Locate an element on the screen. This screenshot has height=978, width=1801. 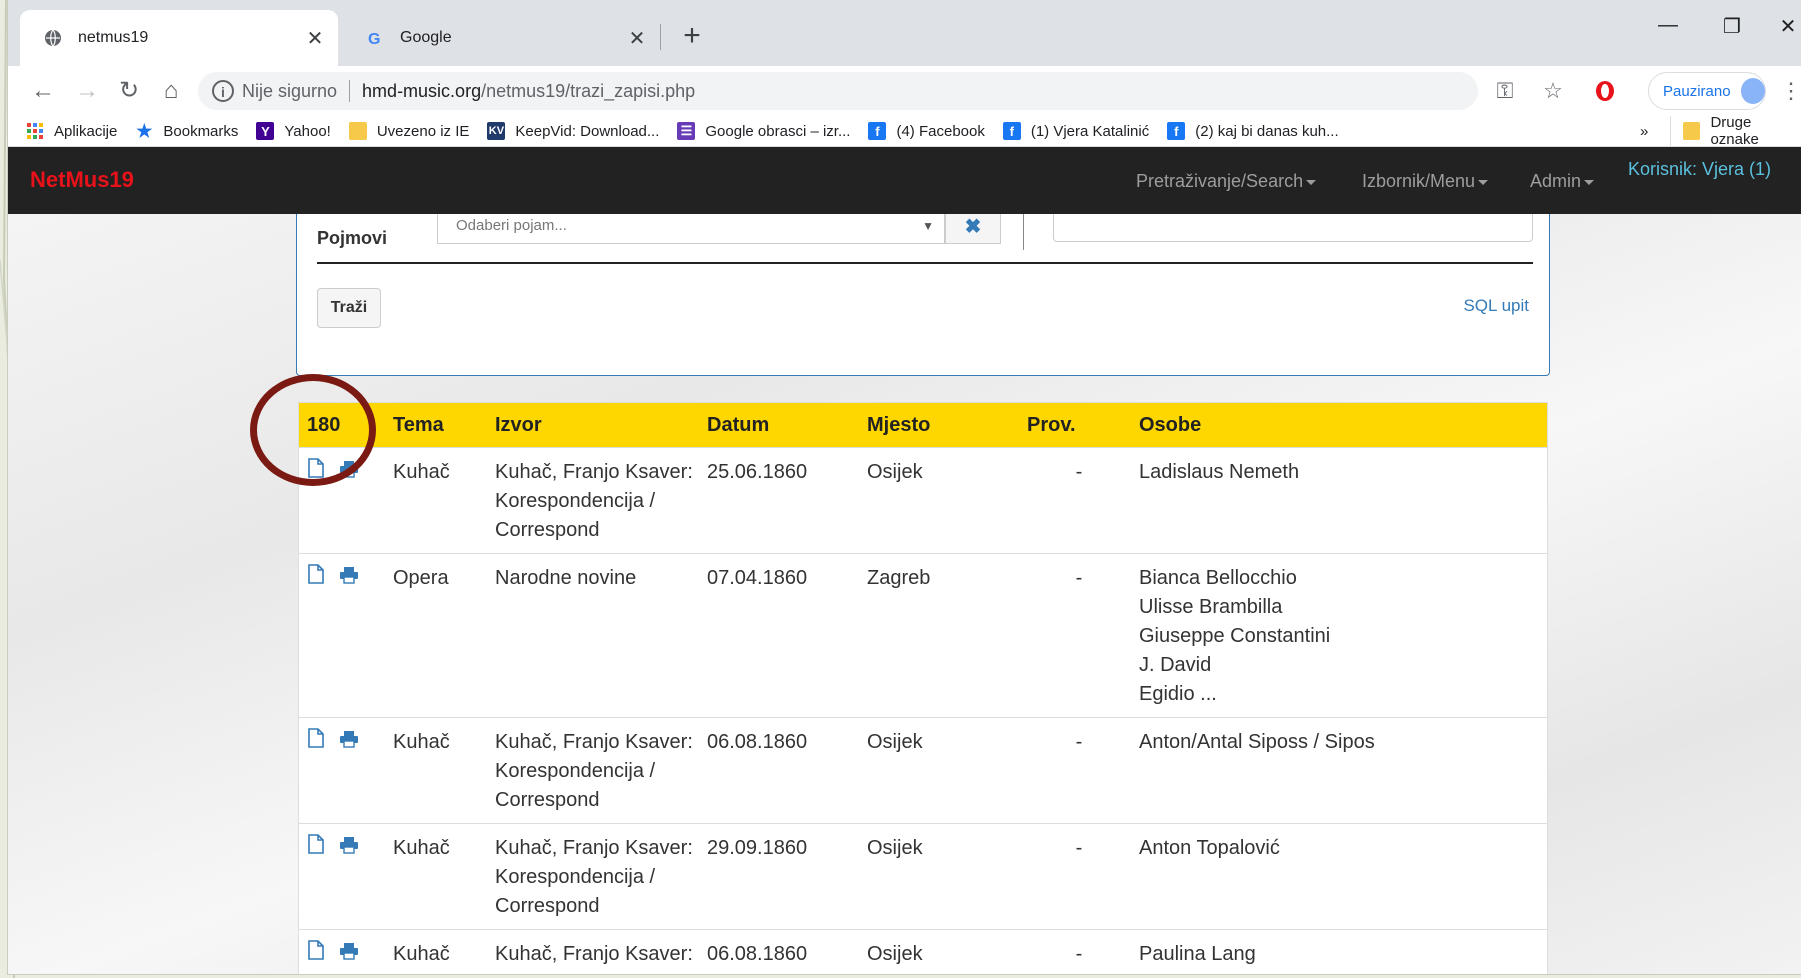
tab-separator is located at coordinates (660, 37).